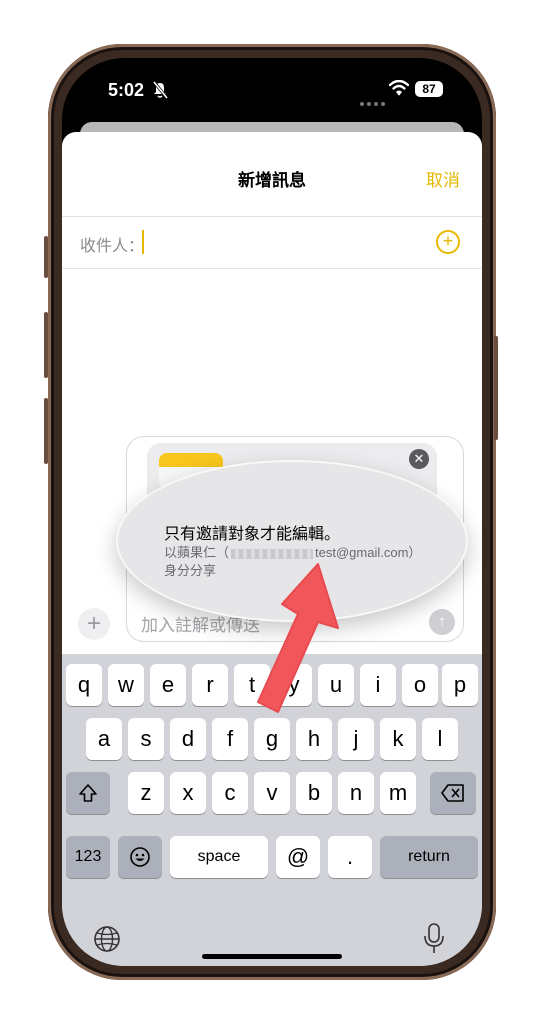 This screenshot has width=542, height=1024. Describe the element at coordinates (434, 939) in the screenshot. I see `microphone-icon` at that location.